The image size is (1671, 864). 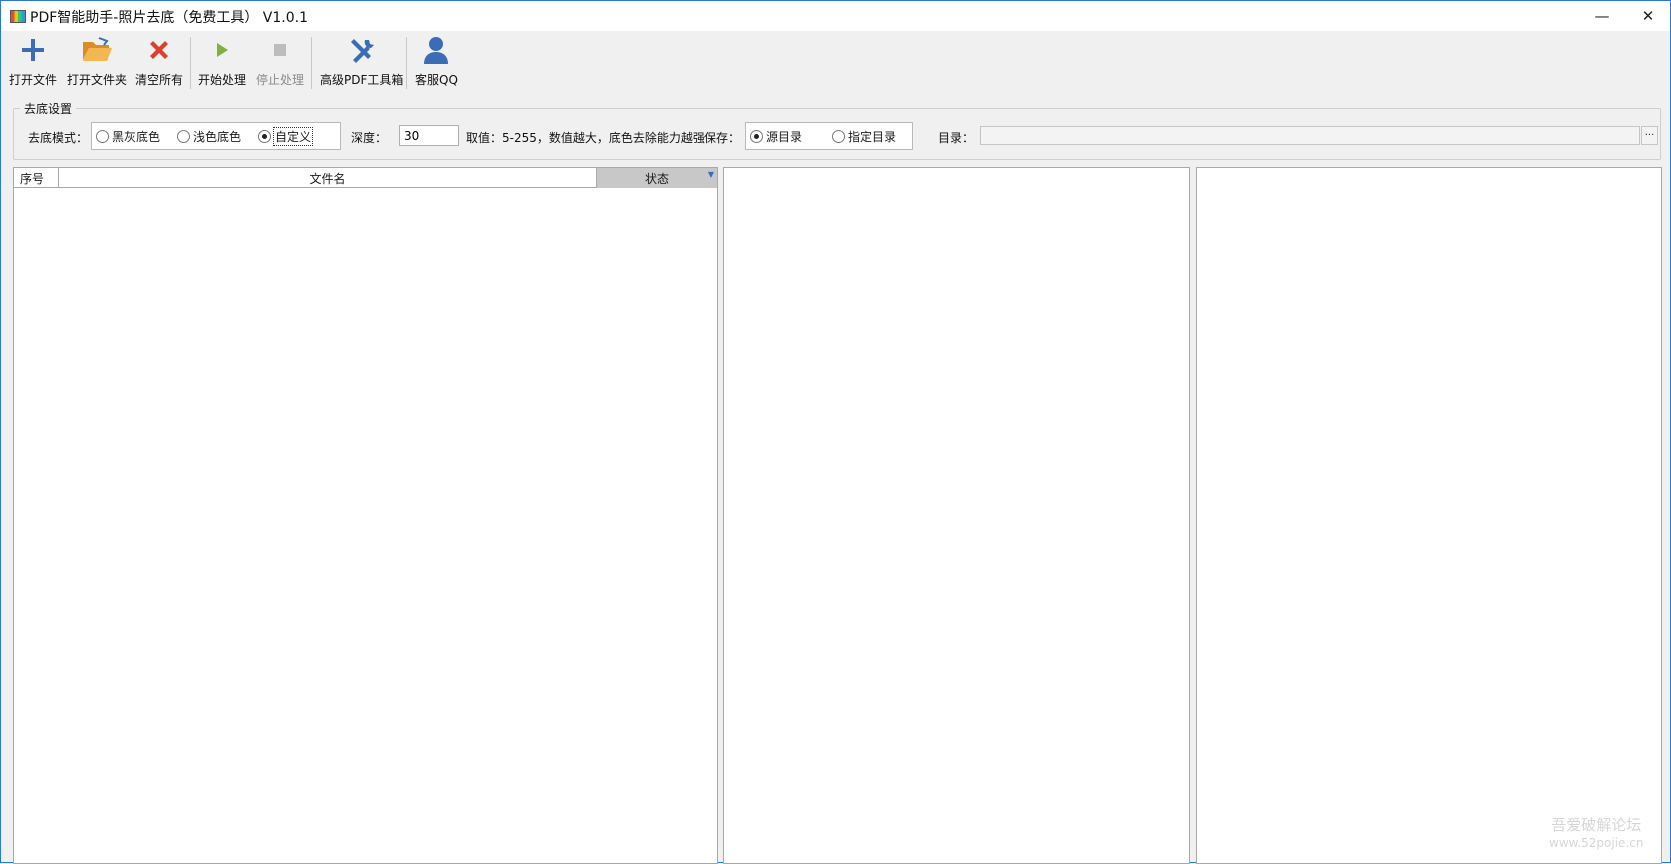 What do you see at coordinates (784, 137) in the screenshot?
I see `save-option-label: 源目录` at bounding box center [784, 137].